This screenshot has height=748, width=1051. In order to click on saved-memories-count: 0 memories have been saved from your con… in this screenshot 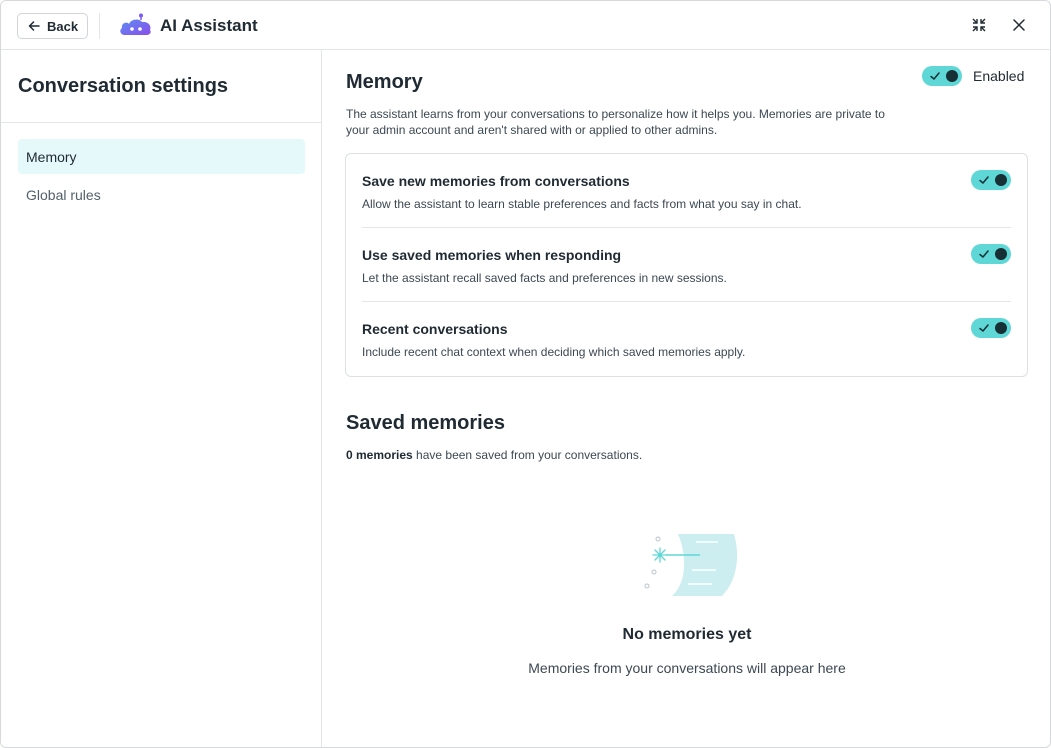, I will do `click(494, 455)`.